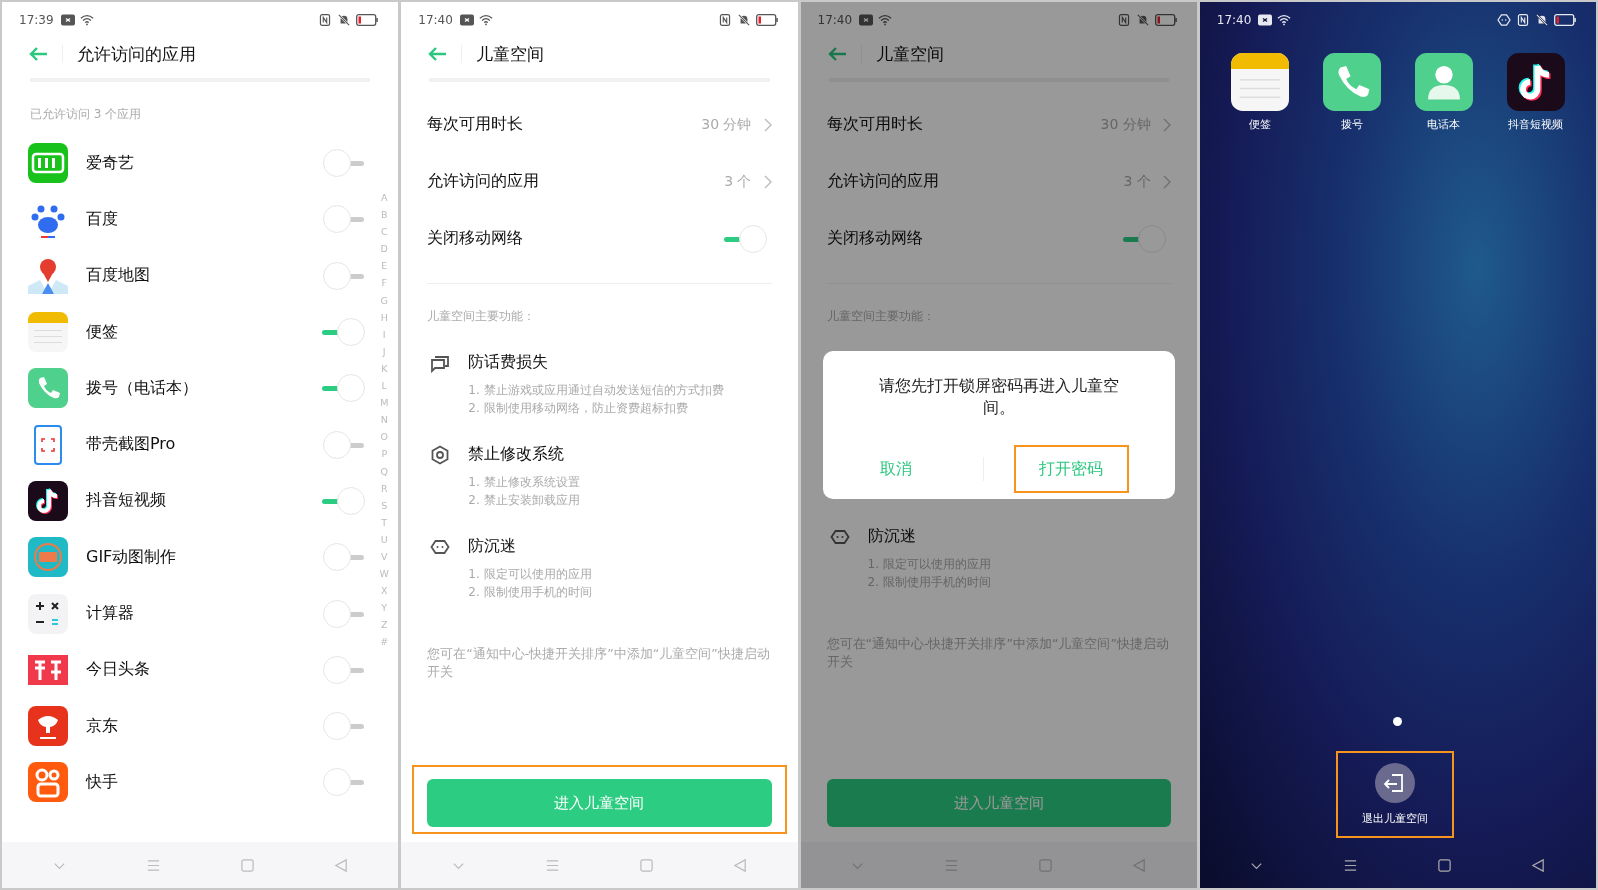 The height and width of the screenshot is (890, 1598). What do you see at coordinates (883, 181) in the screenshot?
I see `setting-label: 允许访问的应用` at bounding box center [883, 181].